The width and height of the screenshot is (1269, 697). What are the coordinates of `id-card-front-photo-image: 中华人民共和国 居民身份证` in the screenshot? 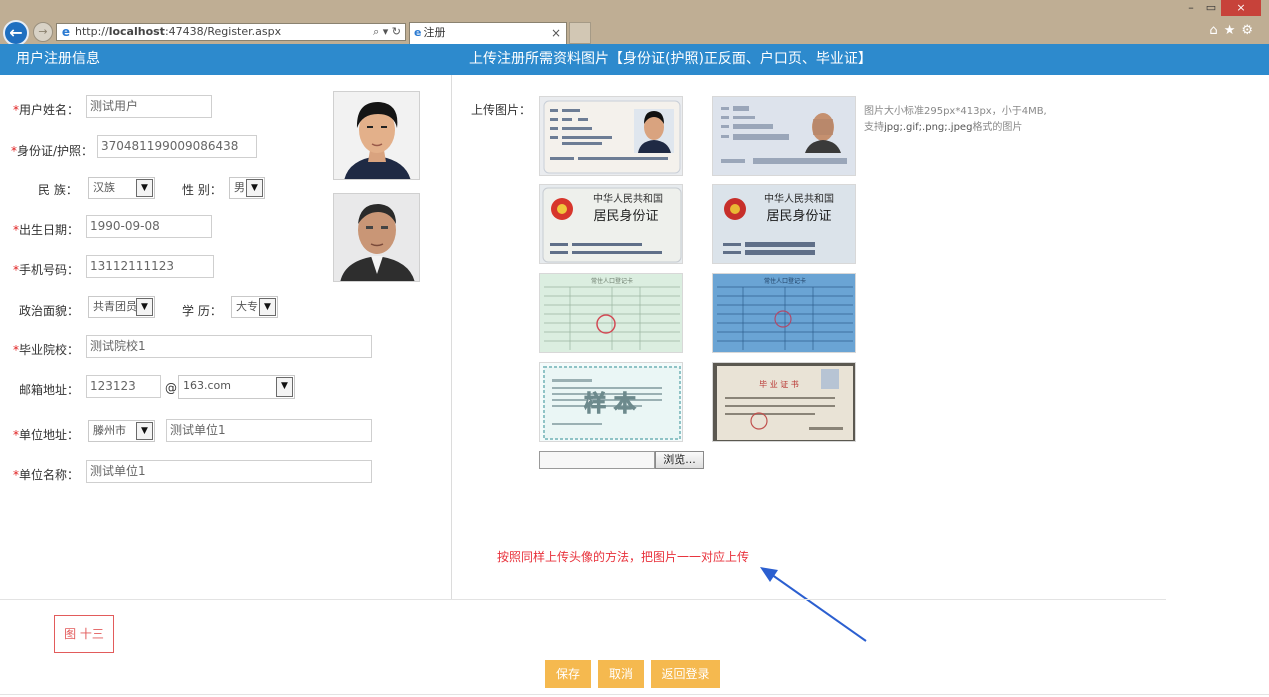 It's located at (784, 224).